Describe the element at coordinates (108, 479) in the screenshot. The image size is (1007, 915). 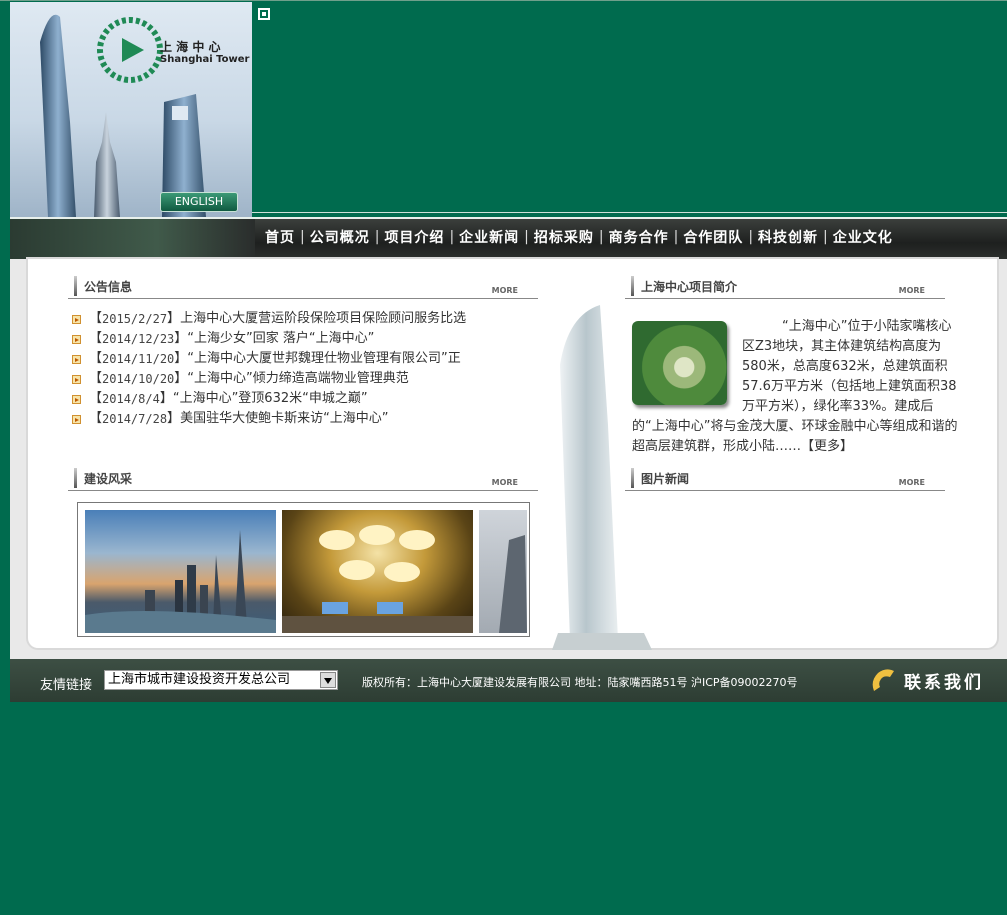
I see `construction-section-title: 建设风采` at that location.